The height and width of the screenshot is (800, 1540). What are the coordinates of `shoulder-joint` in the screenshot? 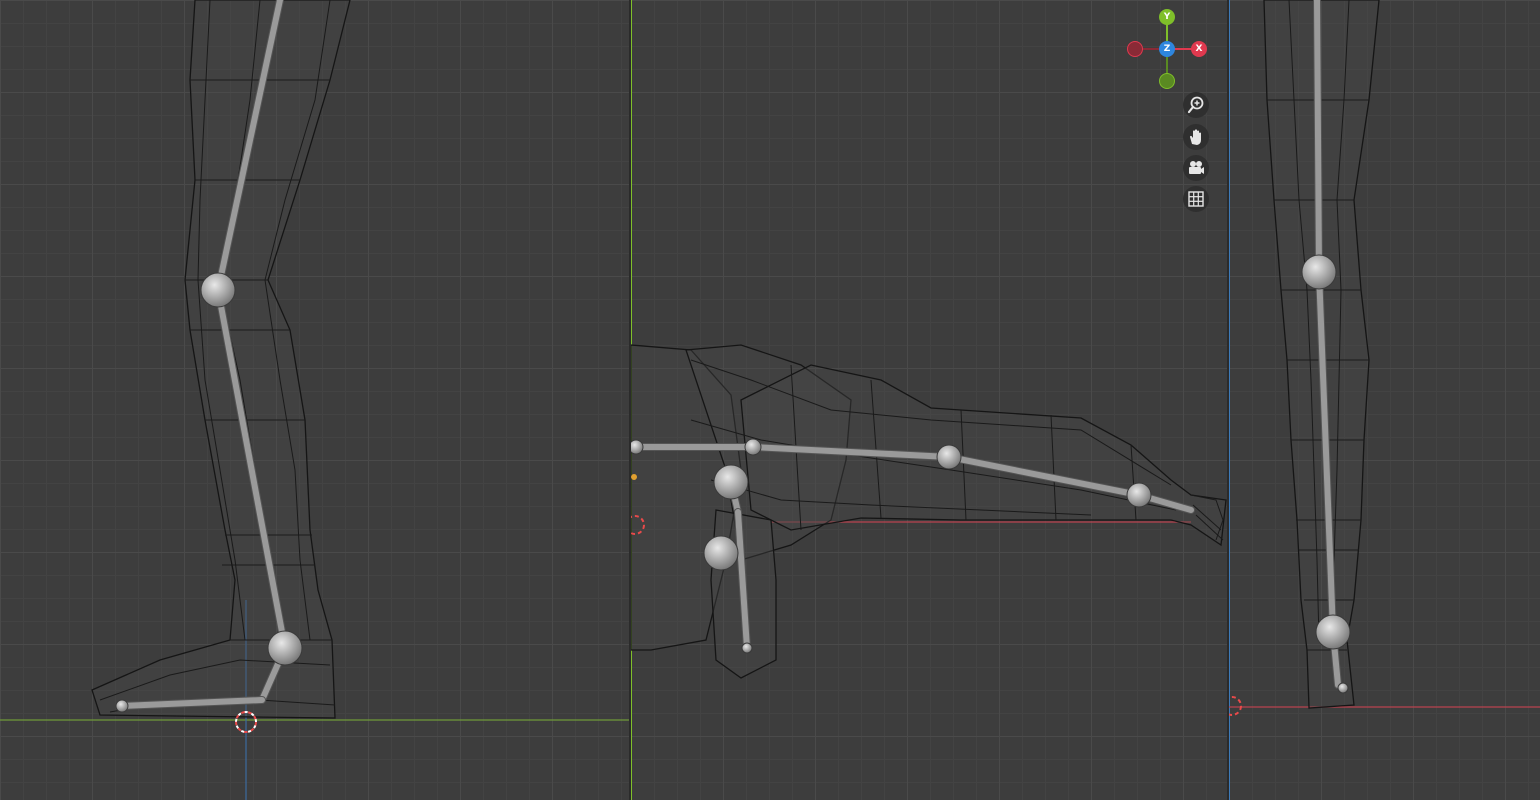 It's located at (753, 447).